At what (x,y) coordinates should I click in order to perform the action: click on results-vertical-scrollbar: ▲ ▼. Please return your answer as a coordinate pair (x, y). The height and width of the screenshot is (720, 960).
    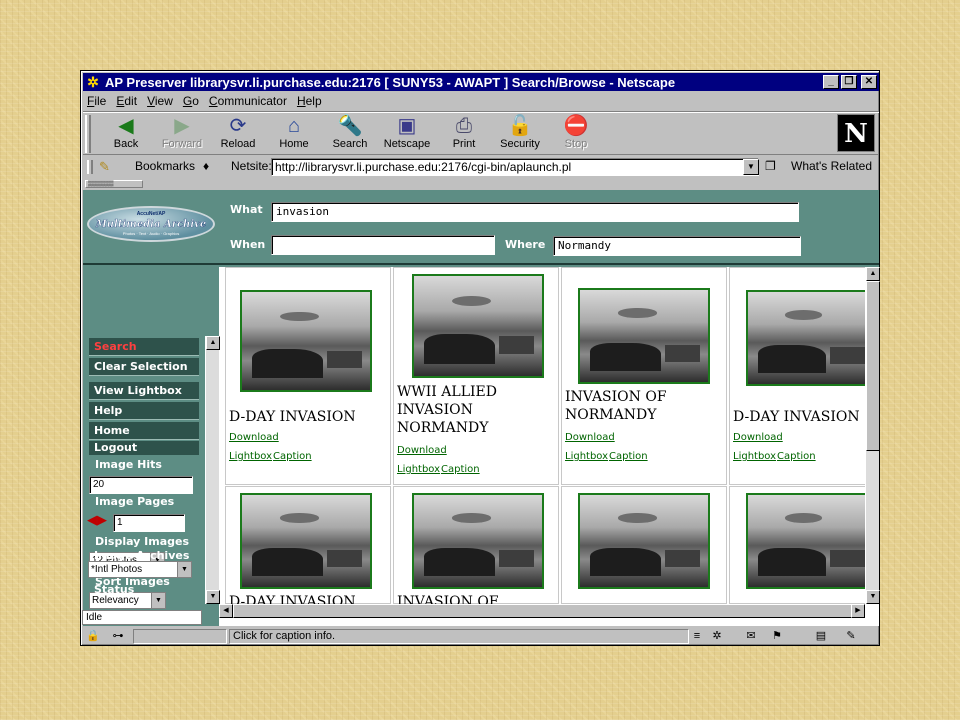
    Looking at the image, I should click on (872, 435).